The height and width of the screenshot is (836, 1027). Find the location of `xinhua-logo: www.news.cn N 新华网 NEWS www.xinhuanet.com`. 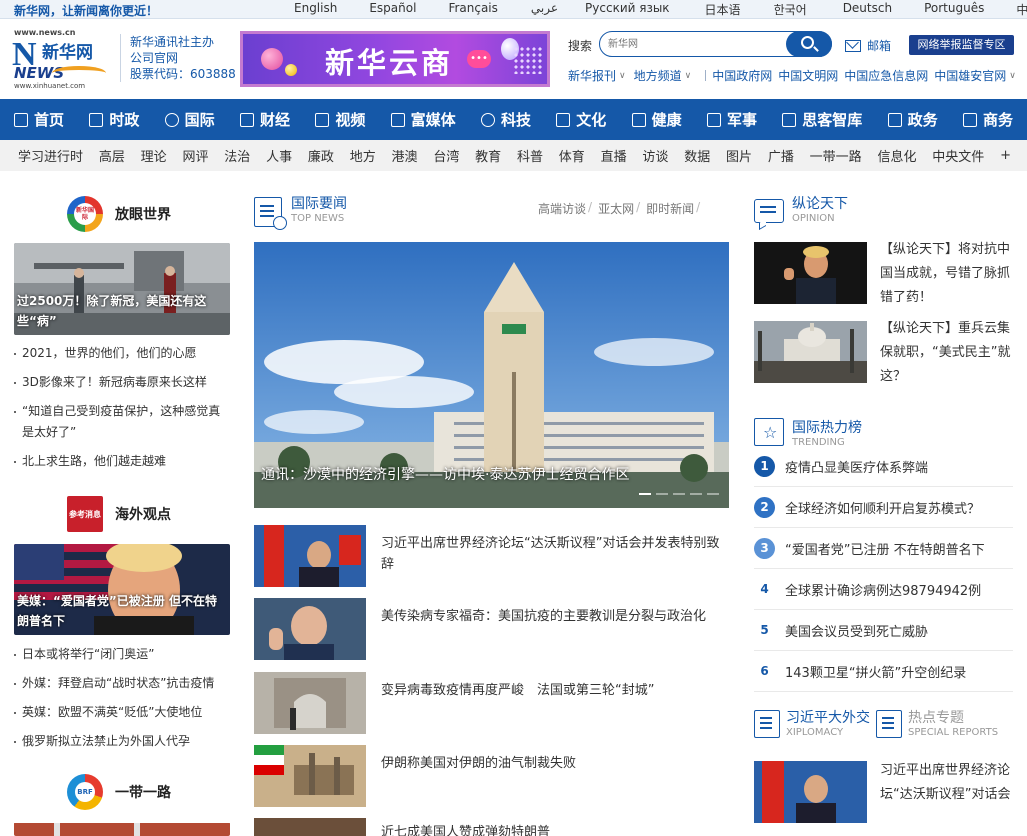

xinhua-logo: www.news.cn N 新华网 NEWS www.xinhuanet.com is located at coordinates (59, 59).